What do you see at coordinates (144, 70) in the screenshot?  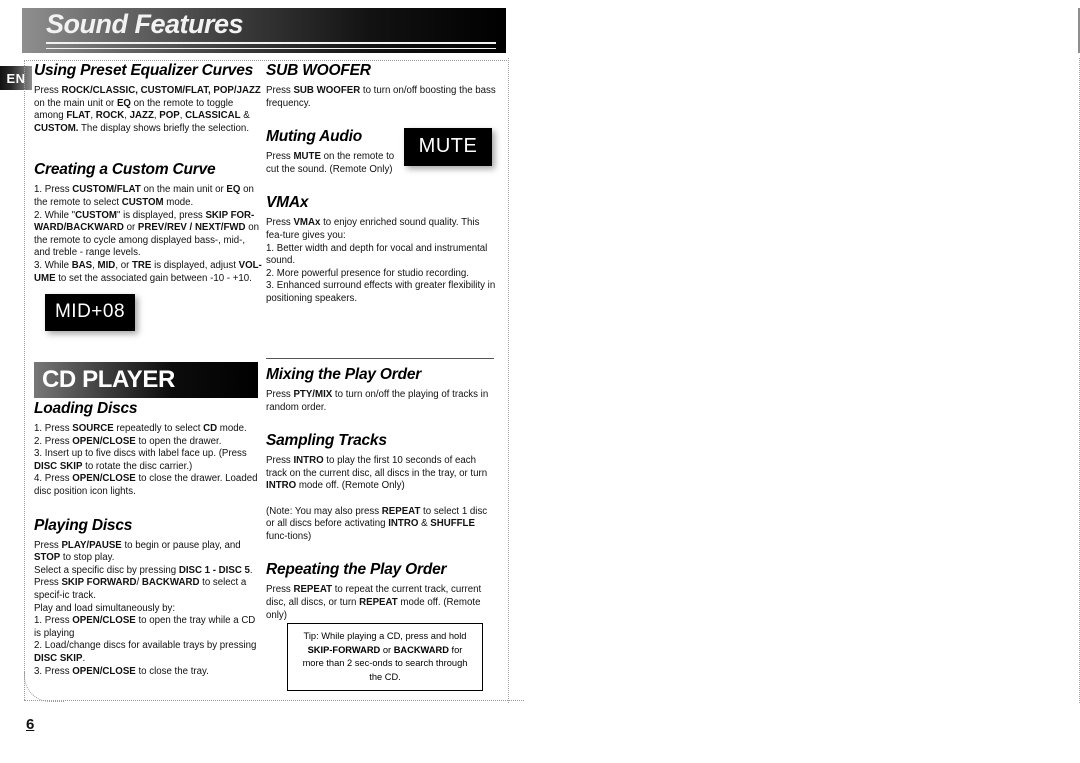 I see `heading-using-preset-equalizer-curves: Using Preset Equalizer Curves` at bounding box center [144, 70].